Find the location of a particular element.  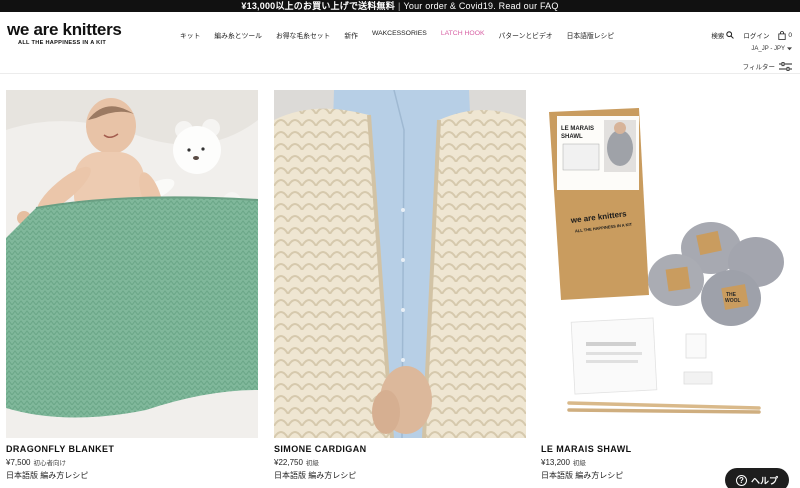

nav-yarns-tools: 編み糸とツール is located at coordinates (238, 35).